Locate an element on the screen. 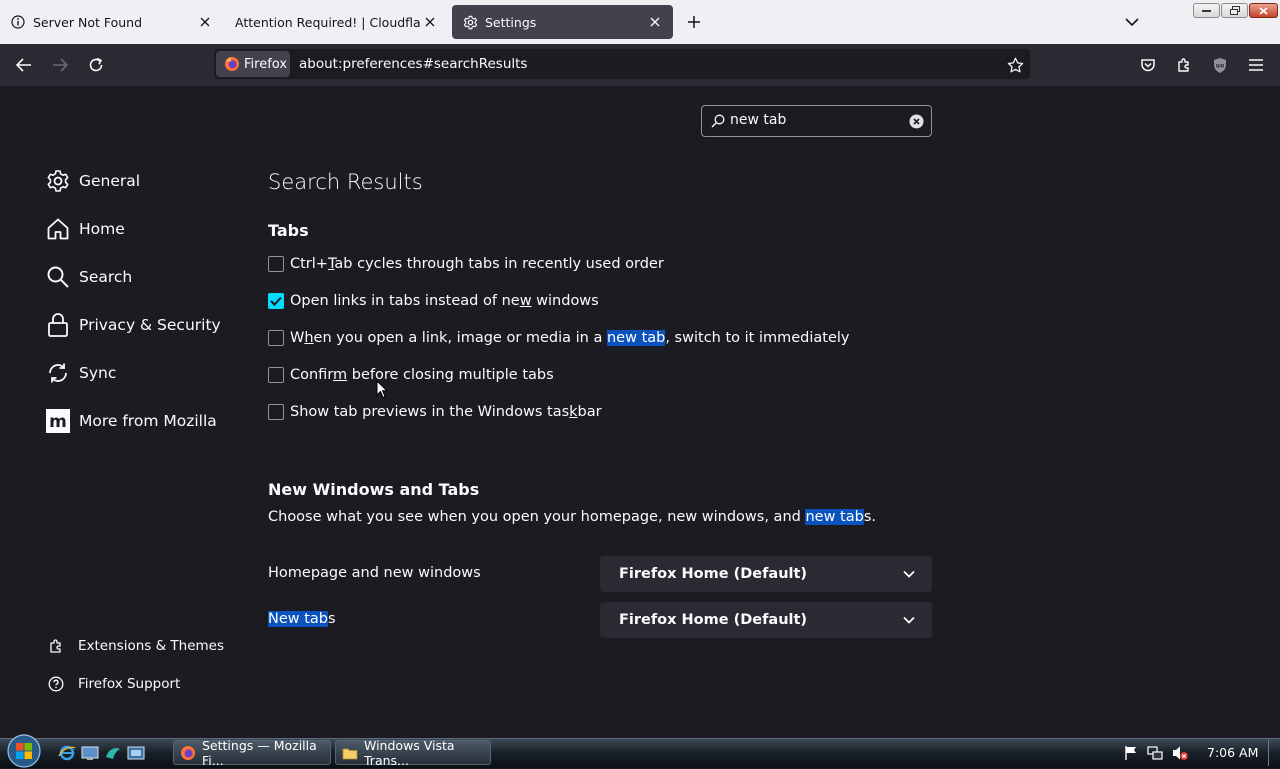 The width and height of the screenshot is (1280, 769). switch-windows-icon is located at coordinates (113, 753).